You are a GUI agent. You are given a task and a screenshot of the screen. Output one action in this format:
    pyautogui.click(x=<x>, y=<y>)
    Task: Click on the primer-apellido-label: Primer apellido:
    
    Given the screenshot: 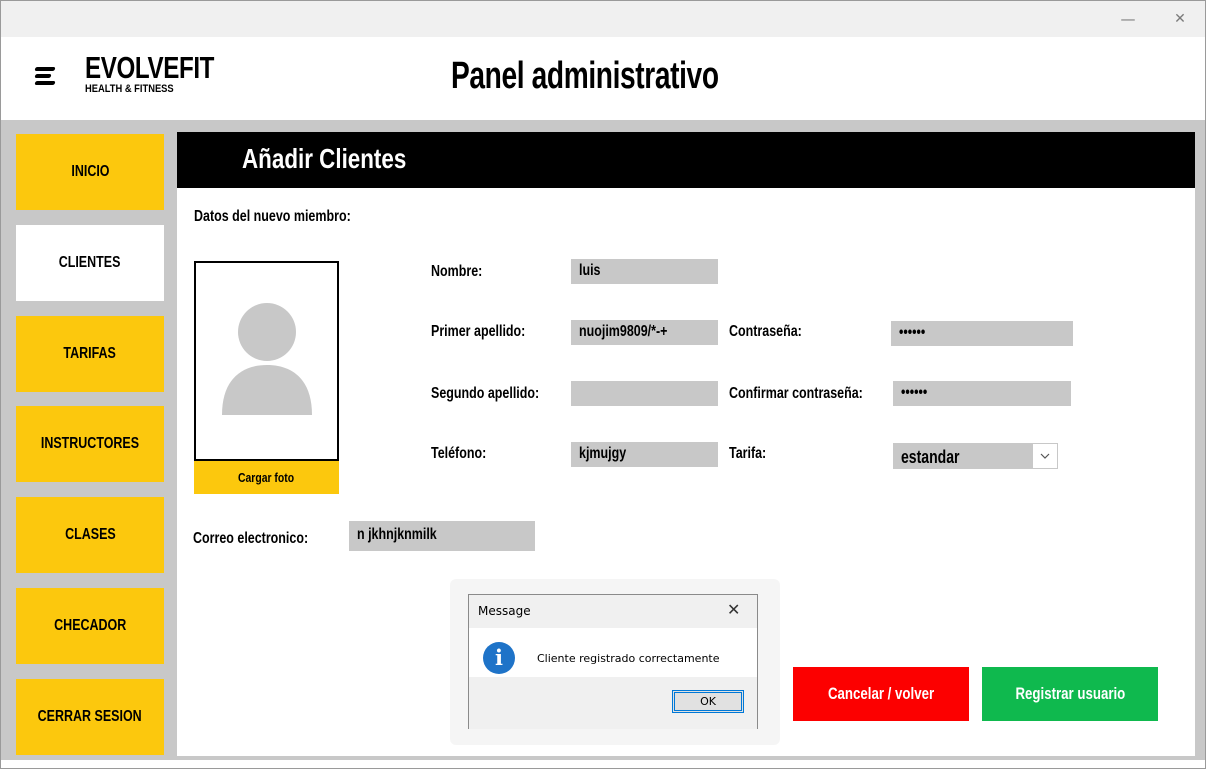 What is the action you would take?
    pyautogui.click(x=478, y=331)
    